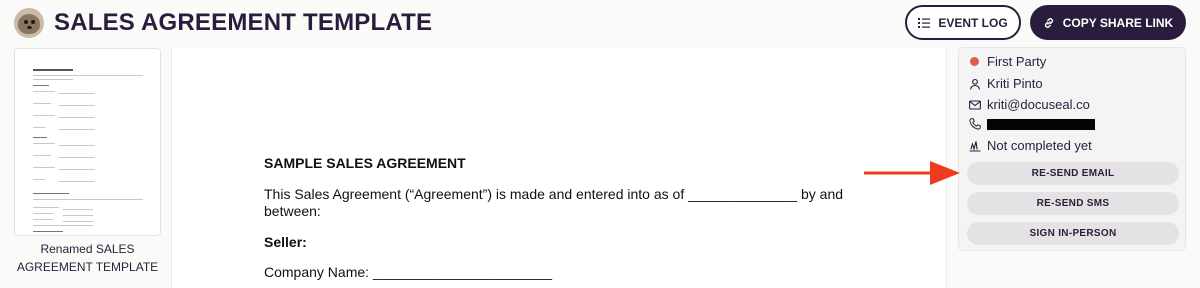  What do you see at coordinates (87, 142) in the screenshot?
I see `document-thumbnail` at bounding box center [87, 142].